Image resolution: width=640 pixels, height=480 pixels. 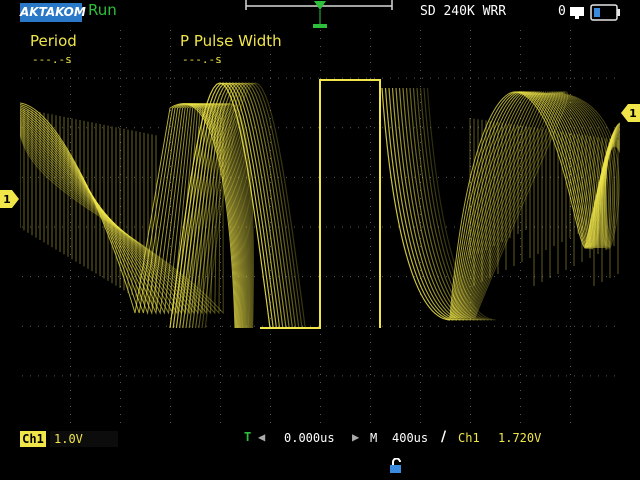 What do you see at coordinates (102, 10) in the screenshot?
I see `run-stop-status: Run` at bounding box center [102, 10].